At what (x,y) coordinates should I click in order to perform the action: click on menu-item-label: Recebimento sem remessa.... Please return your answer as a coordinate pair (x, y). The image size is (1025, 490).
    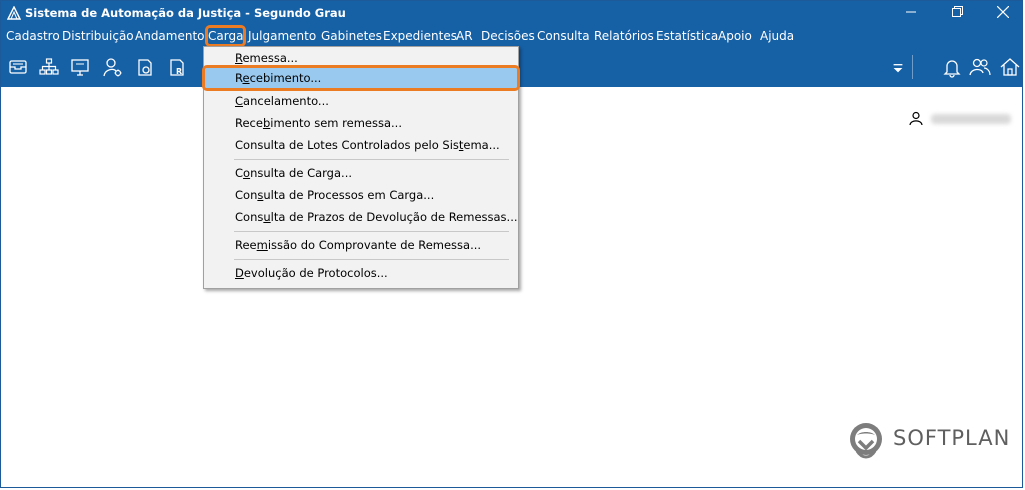
    Looking at the image, I should click on (318, 123).